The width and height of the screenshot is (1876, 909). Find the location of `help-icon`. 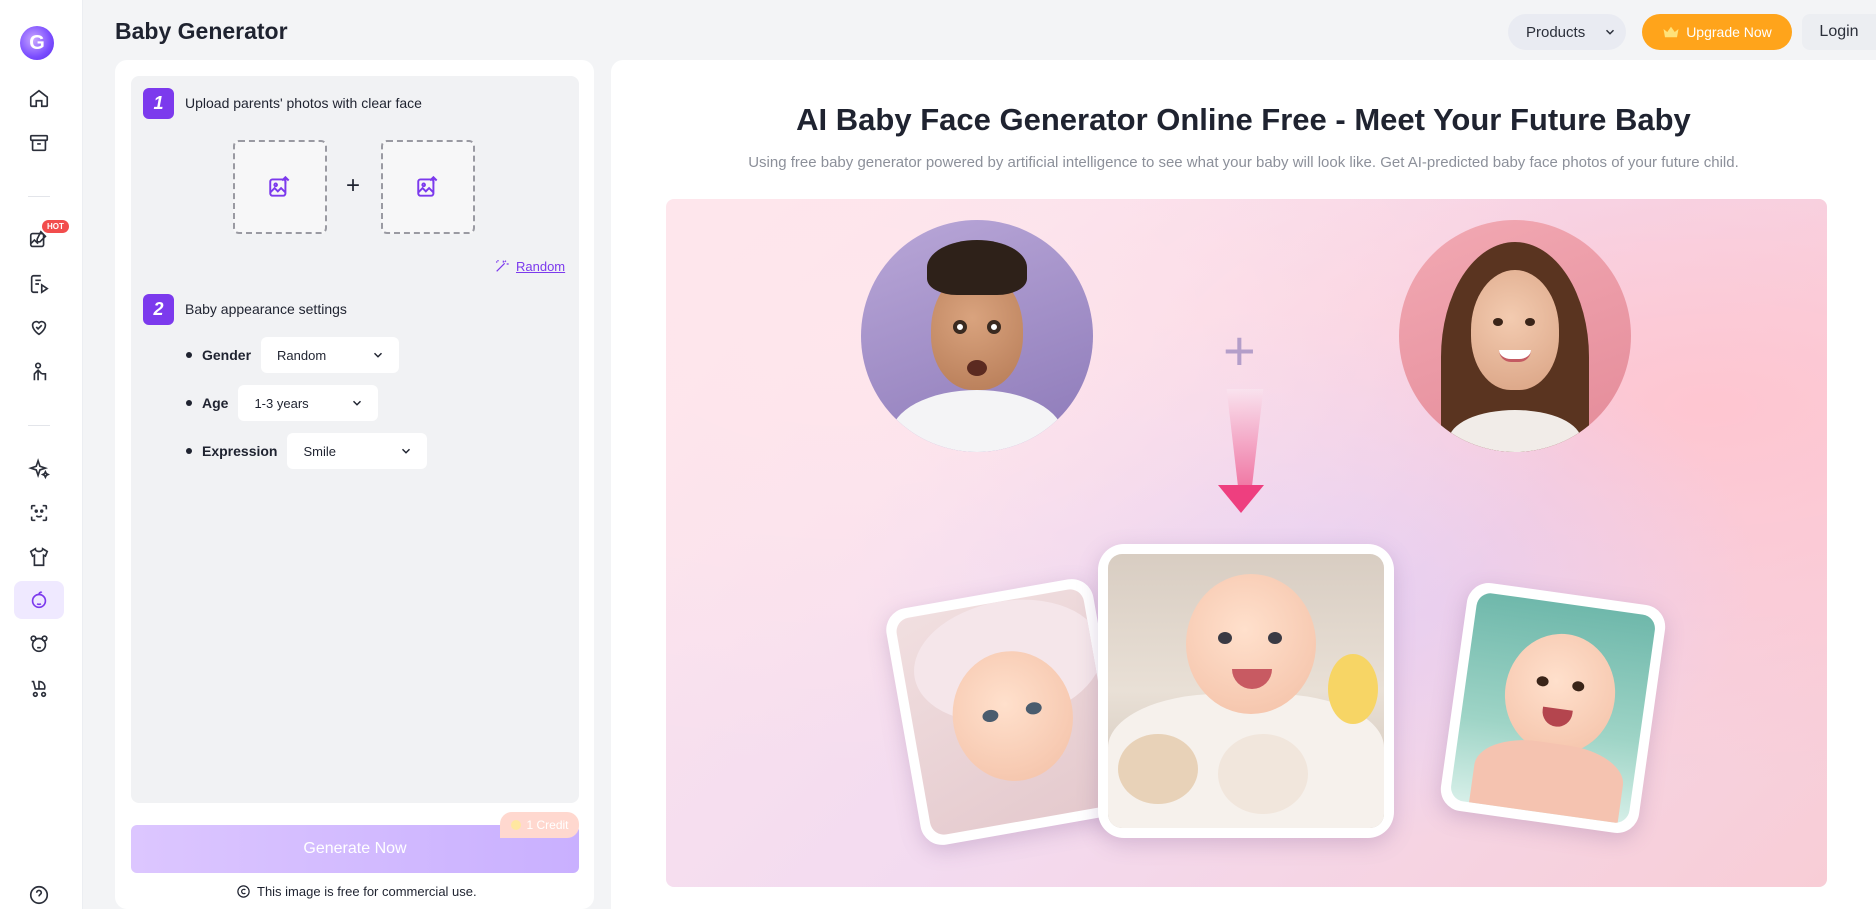

help-icon is located at coordinates (39, 892).